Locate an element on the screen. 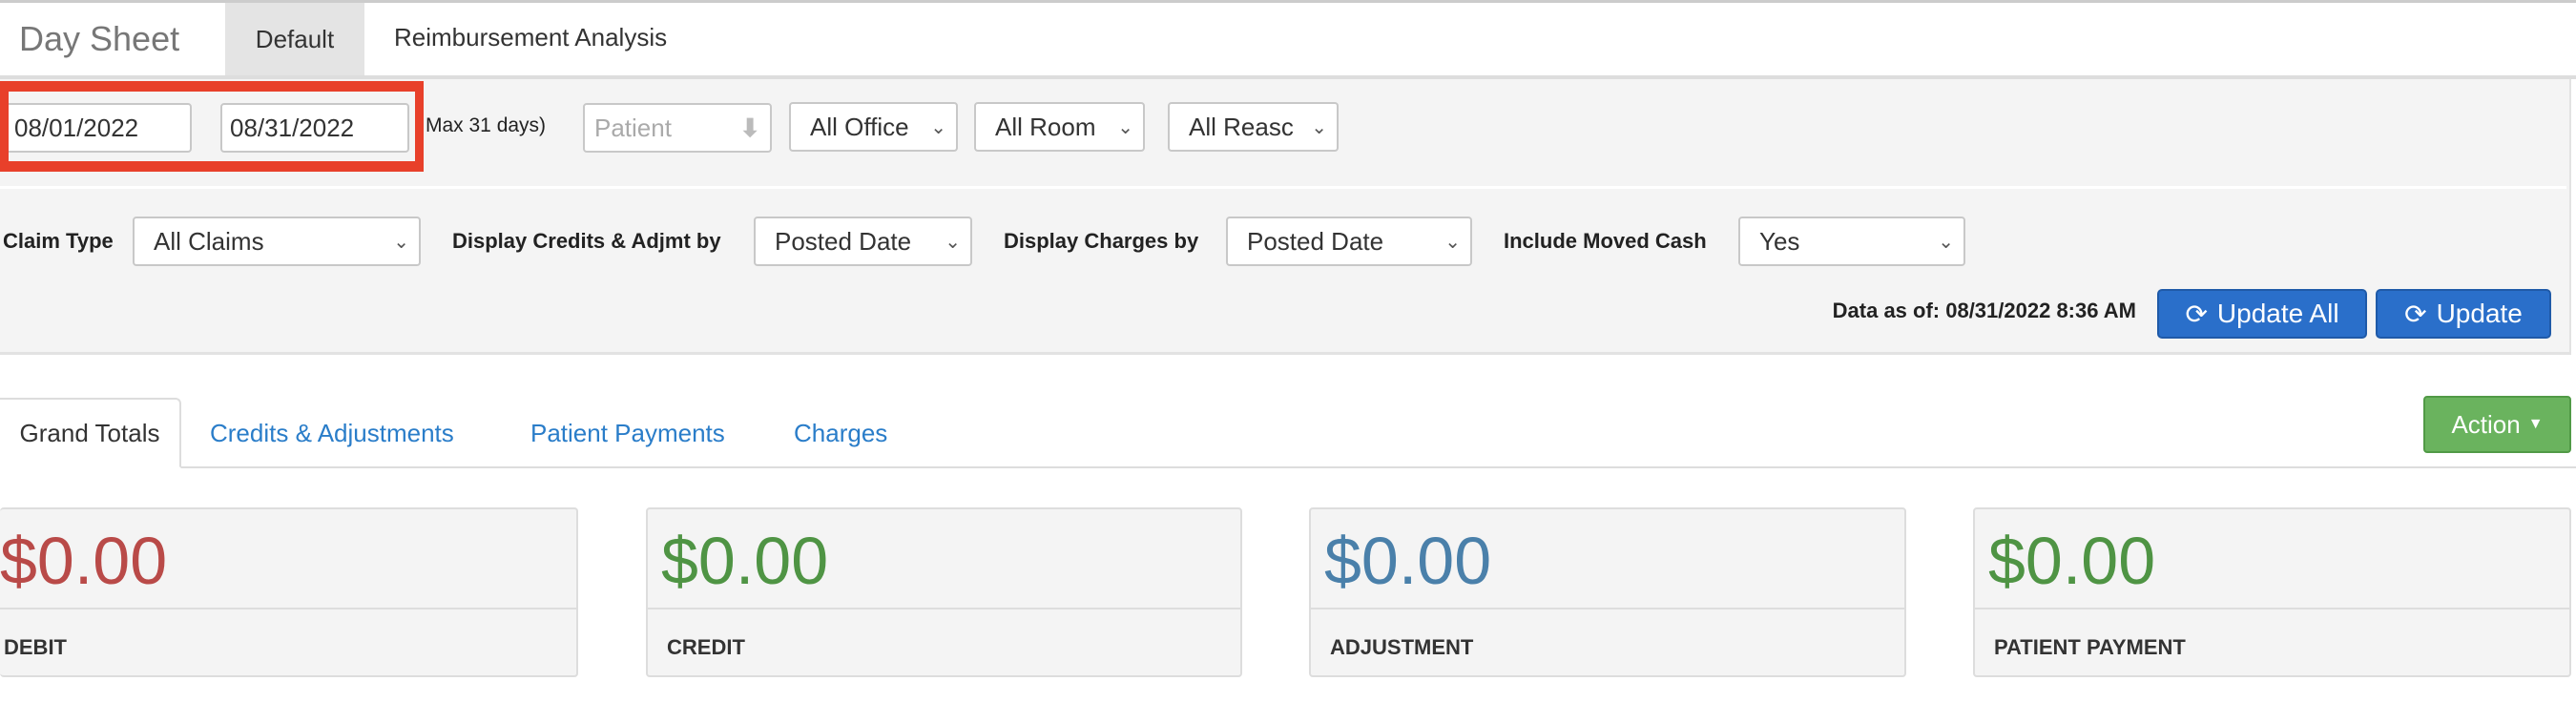  action-button: Action ▼ is located at coordinates (2497, 424).